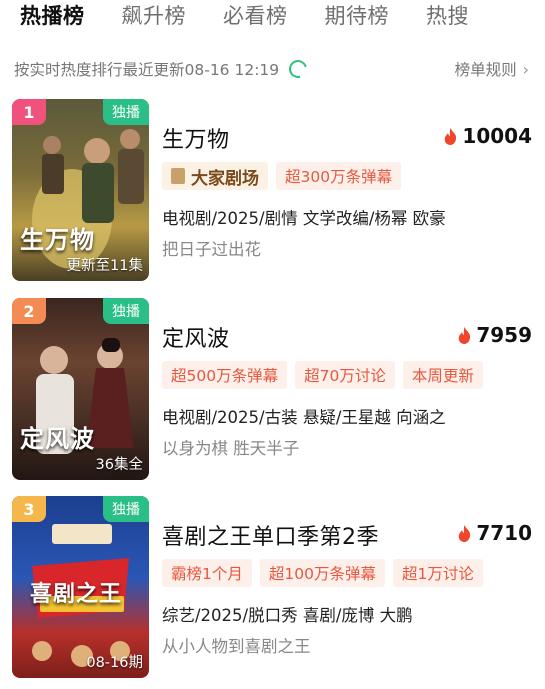 The image size is (545, 689). Describe the element at coordinates (504, 533) in the screenshot. I see `heat-value: 7710` at that location.